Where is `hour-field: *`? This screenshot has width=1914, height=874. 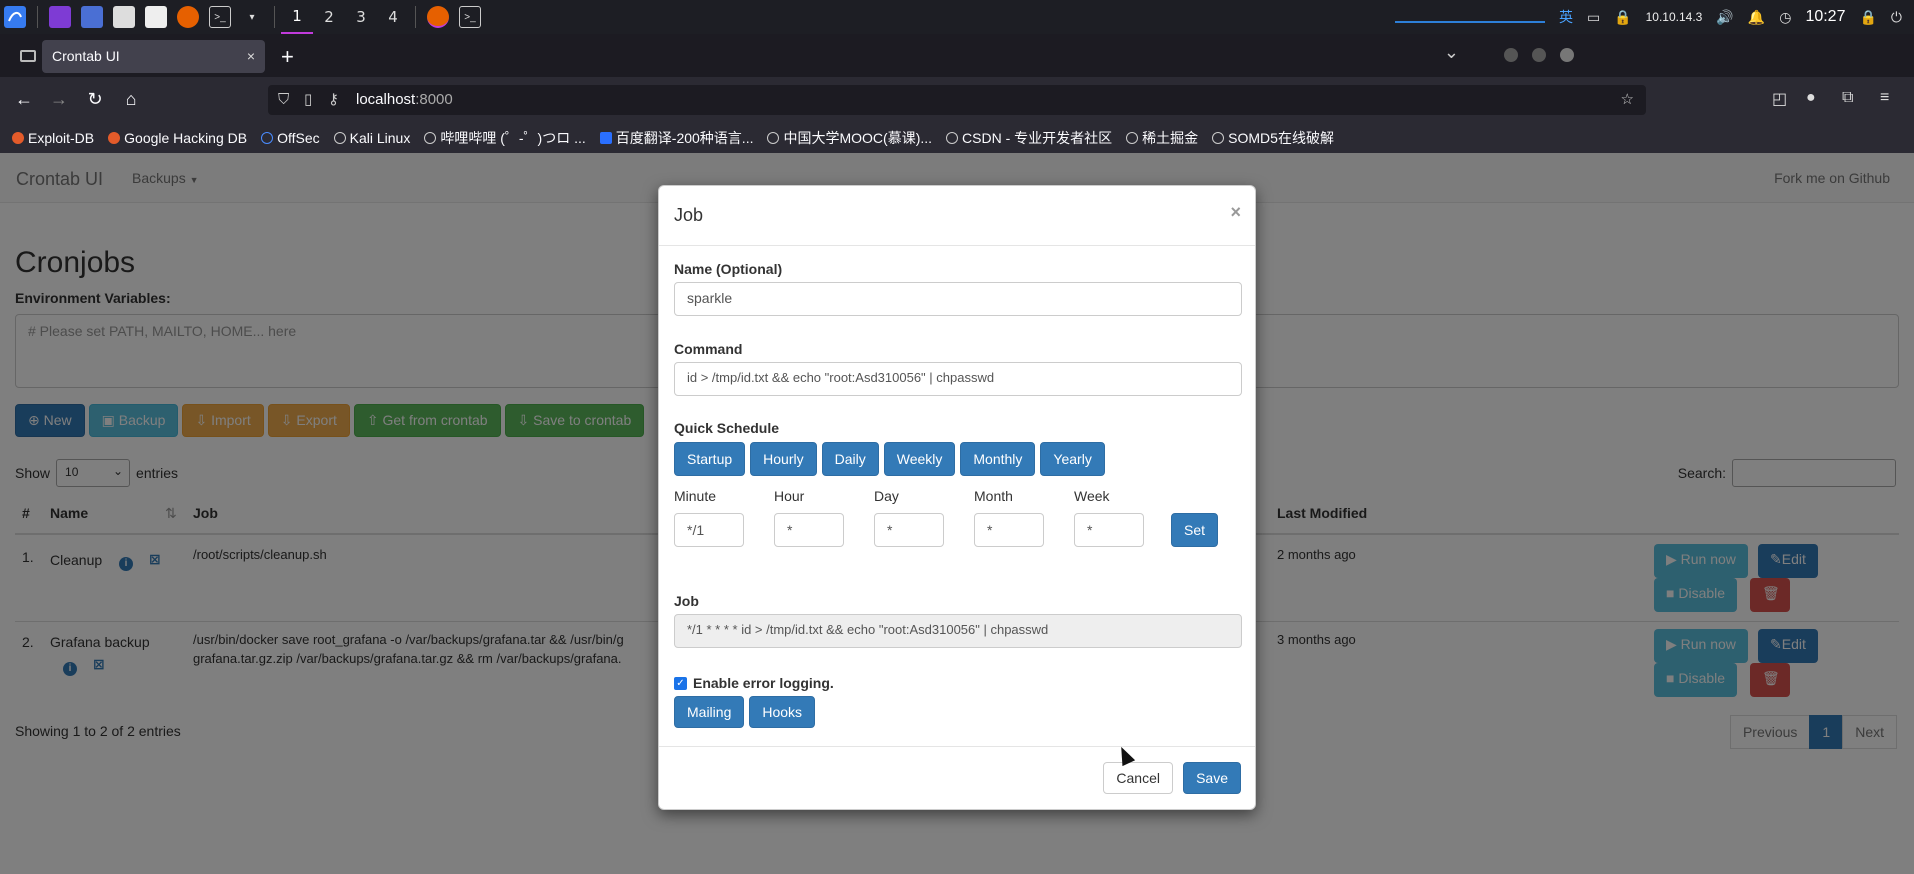 hour-field: * is located at coordinates (809, 530).